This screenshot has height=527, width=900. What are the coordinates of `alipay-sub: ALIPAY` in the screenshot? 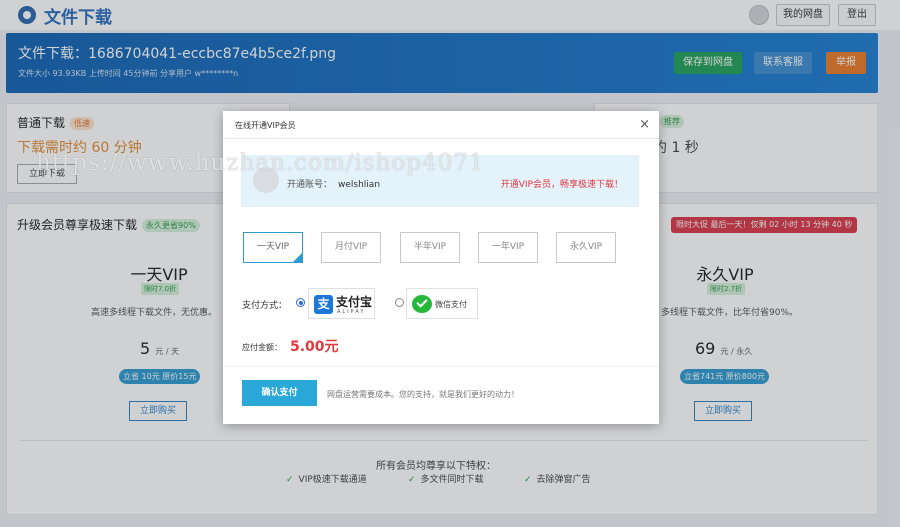 It's located at (351, 312).